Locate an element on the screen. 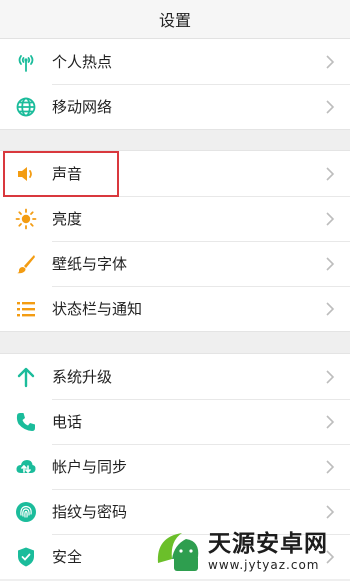  setting-label: 壁纸与字体 is located at coordinates (90, 264).